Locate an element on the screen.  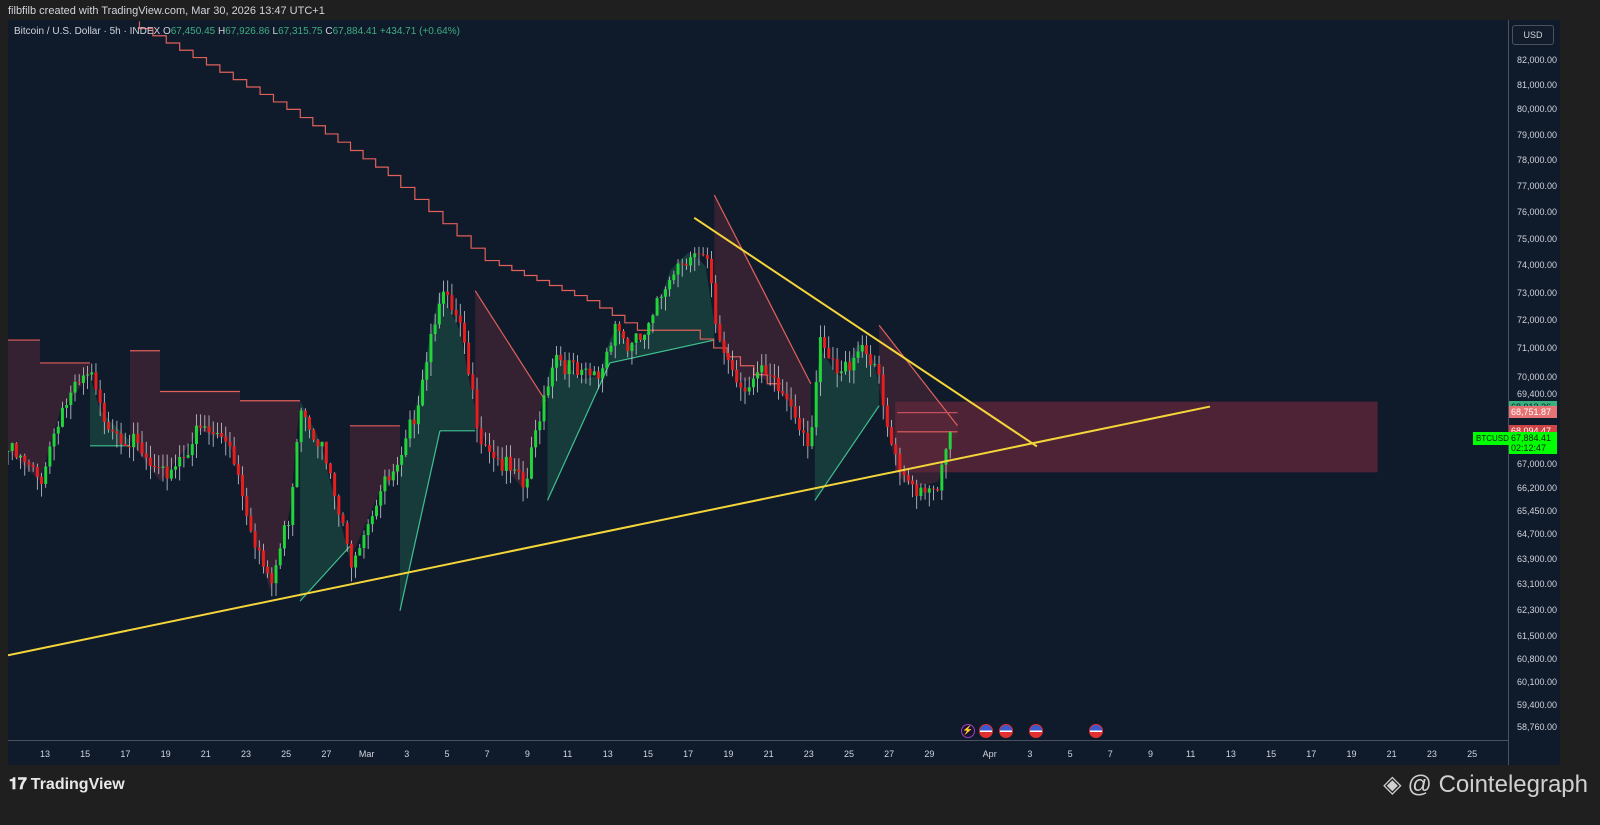
time-tick: 11 is located at coordinates (1191, 754).